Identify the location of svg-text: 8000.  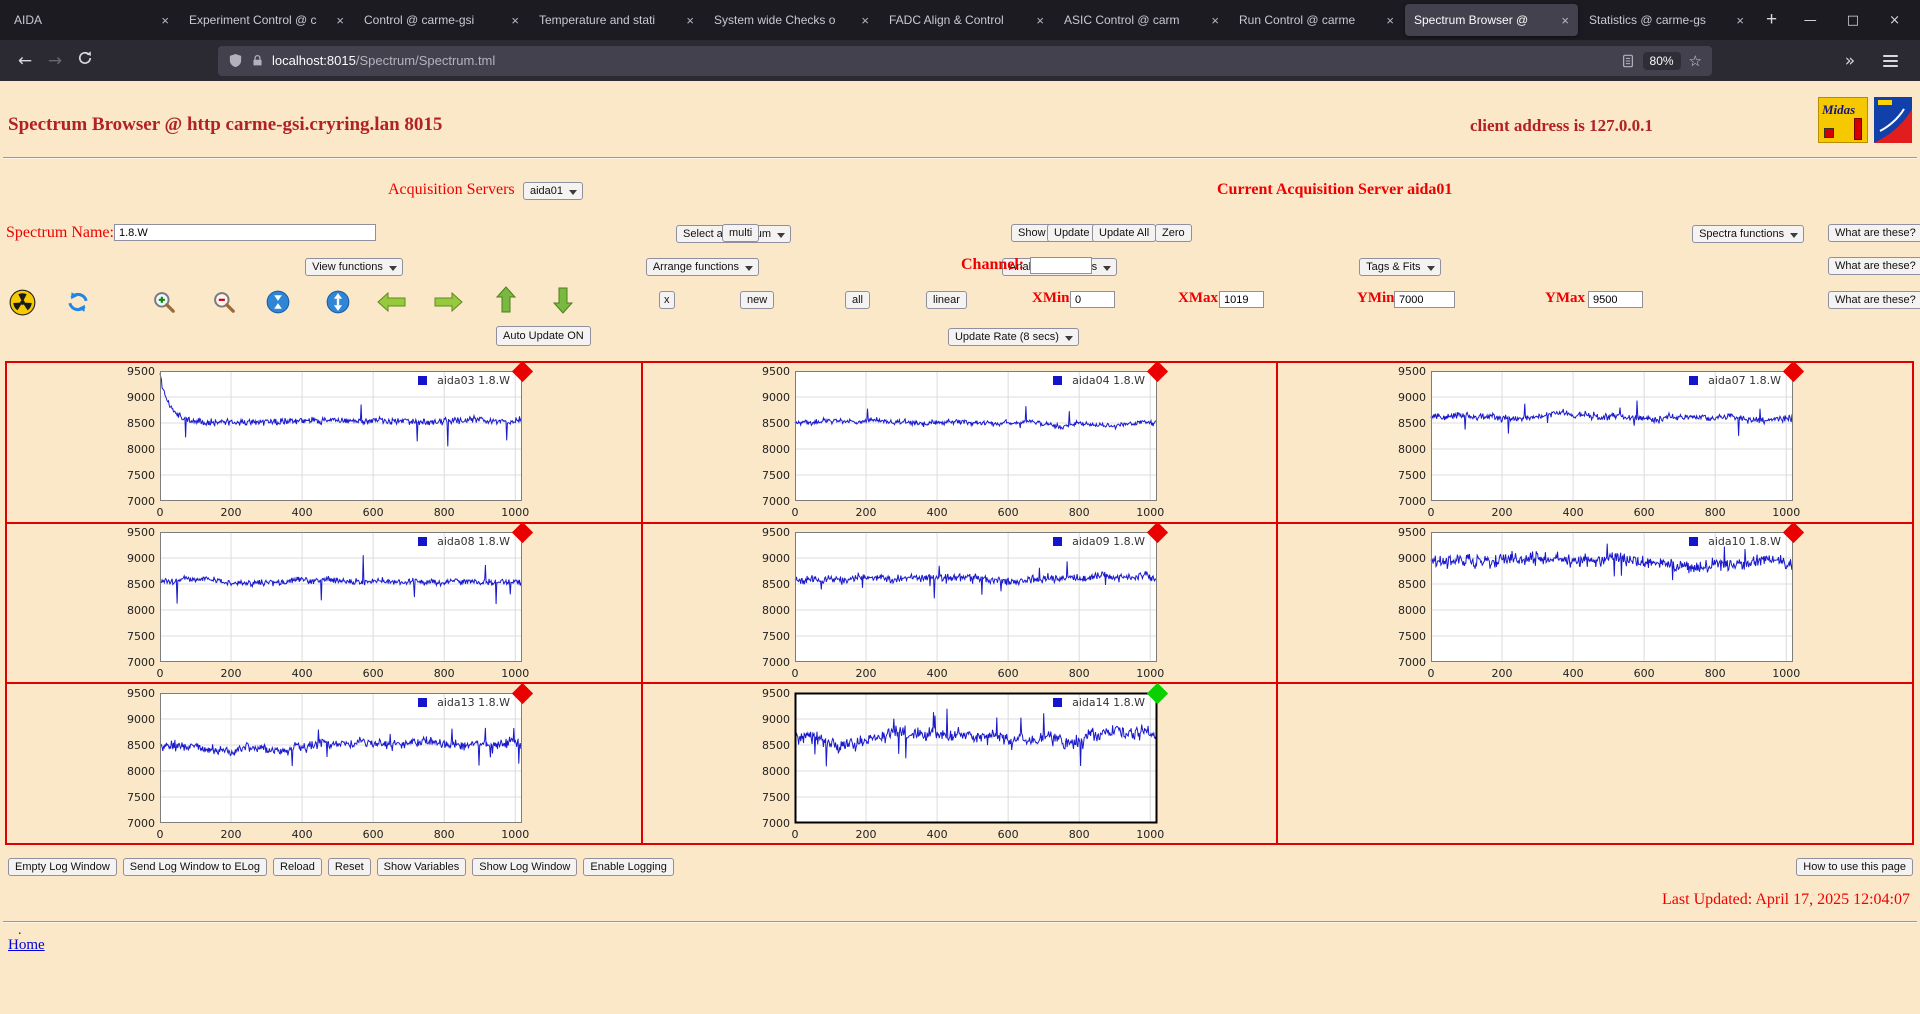
(141, 771).